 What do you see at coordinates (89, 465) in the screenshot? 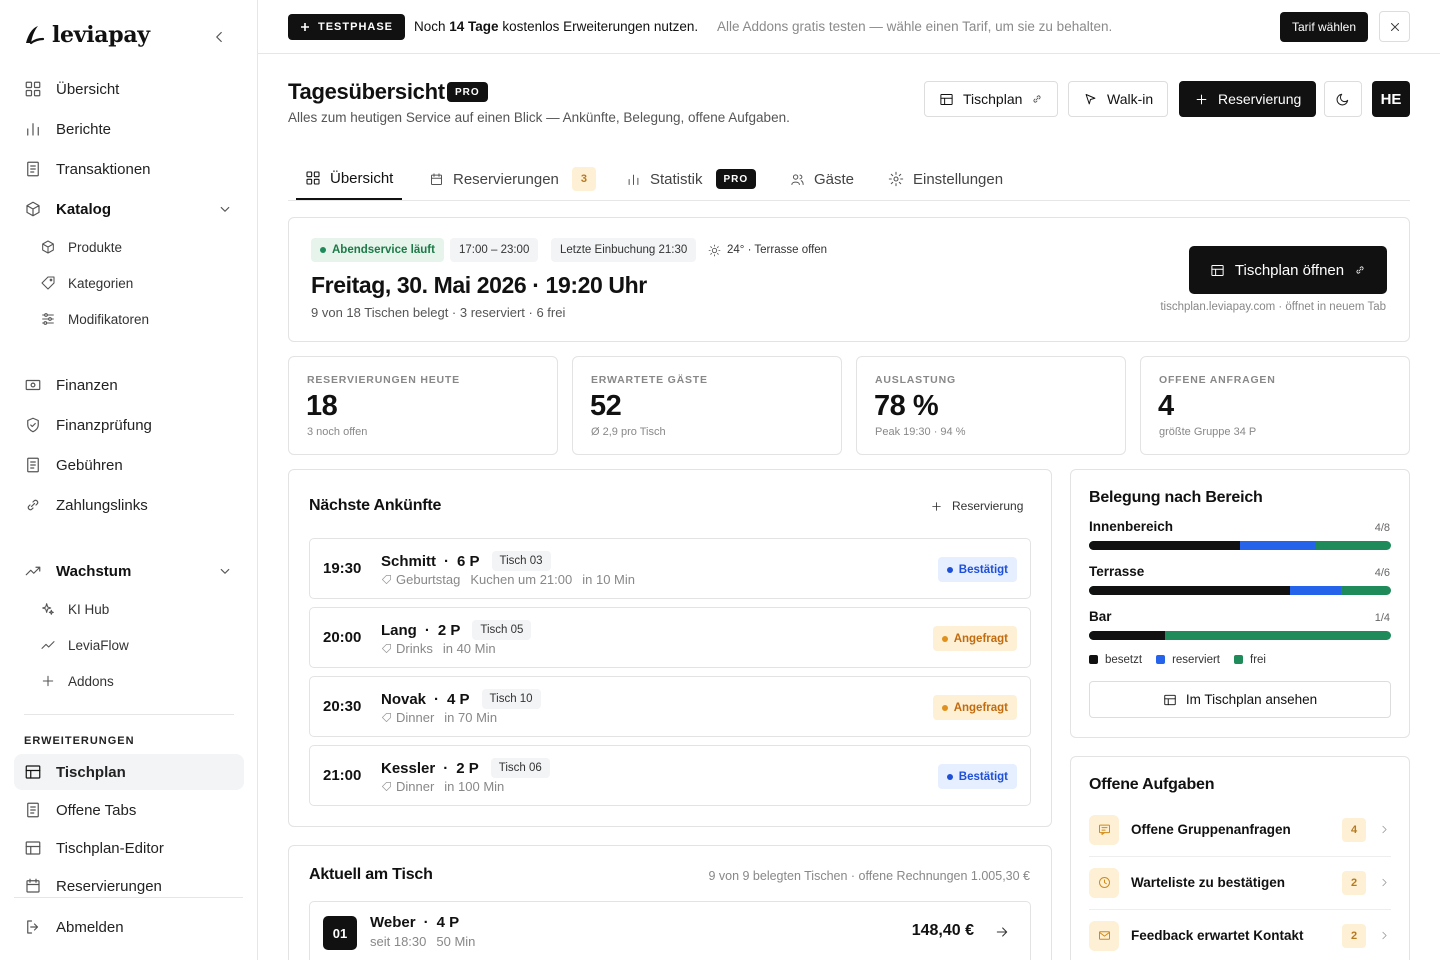
I see `sidebar-item-label: Gebühren` at bounding box center [89, 465].